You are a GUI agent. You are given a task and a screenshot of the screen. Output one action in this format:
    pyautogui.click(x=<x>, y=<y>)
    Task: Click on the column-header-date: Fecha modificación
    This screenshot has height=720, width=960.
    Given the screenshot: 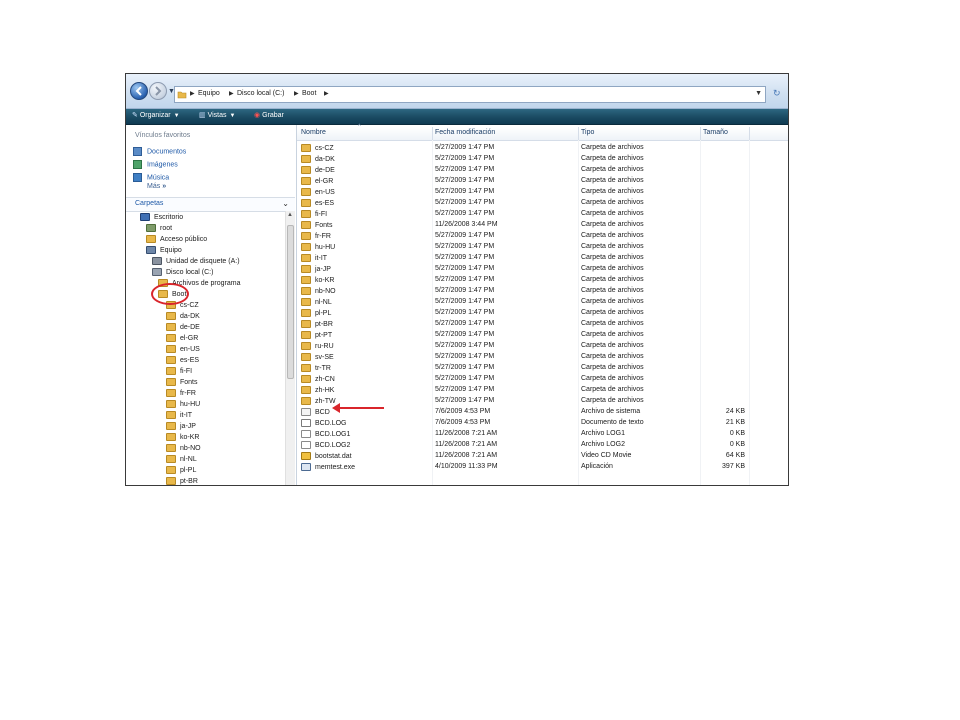 What is the action you would take?
    pyautogui.click(x=465, y=132)
    